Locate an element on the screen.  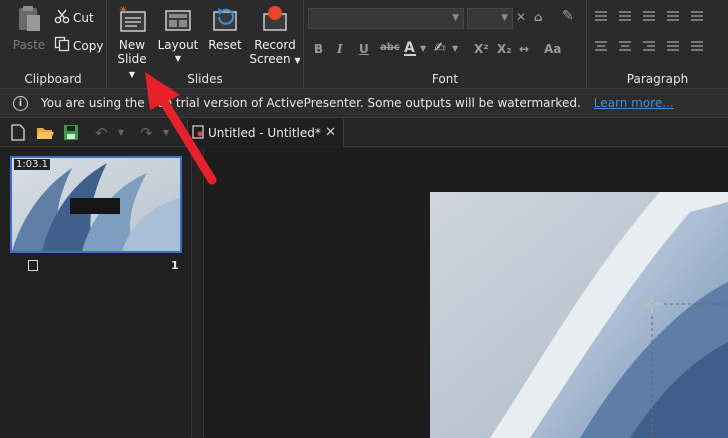
slide-number: 1 is located at coordinates (175, 265).